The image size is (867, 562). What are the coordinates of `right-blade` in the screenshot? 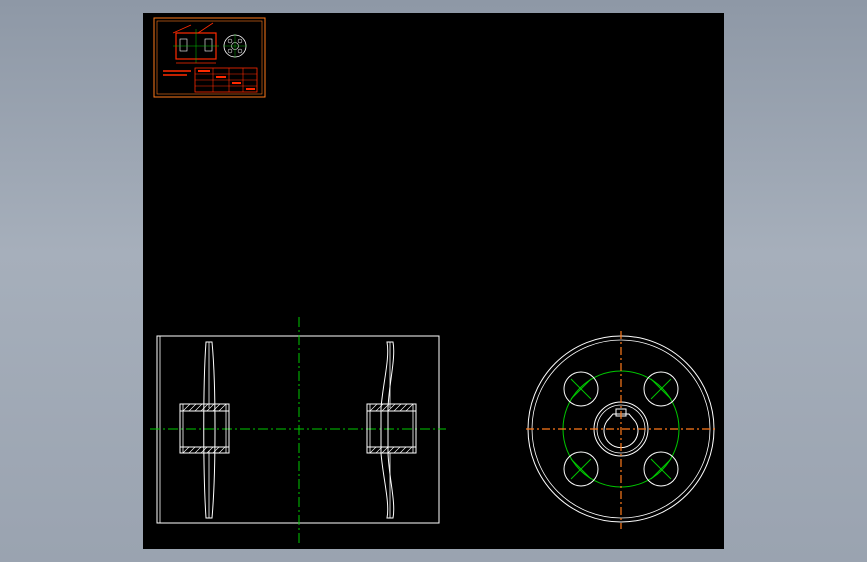 It's located at (387, 430).